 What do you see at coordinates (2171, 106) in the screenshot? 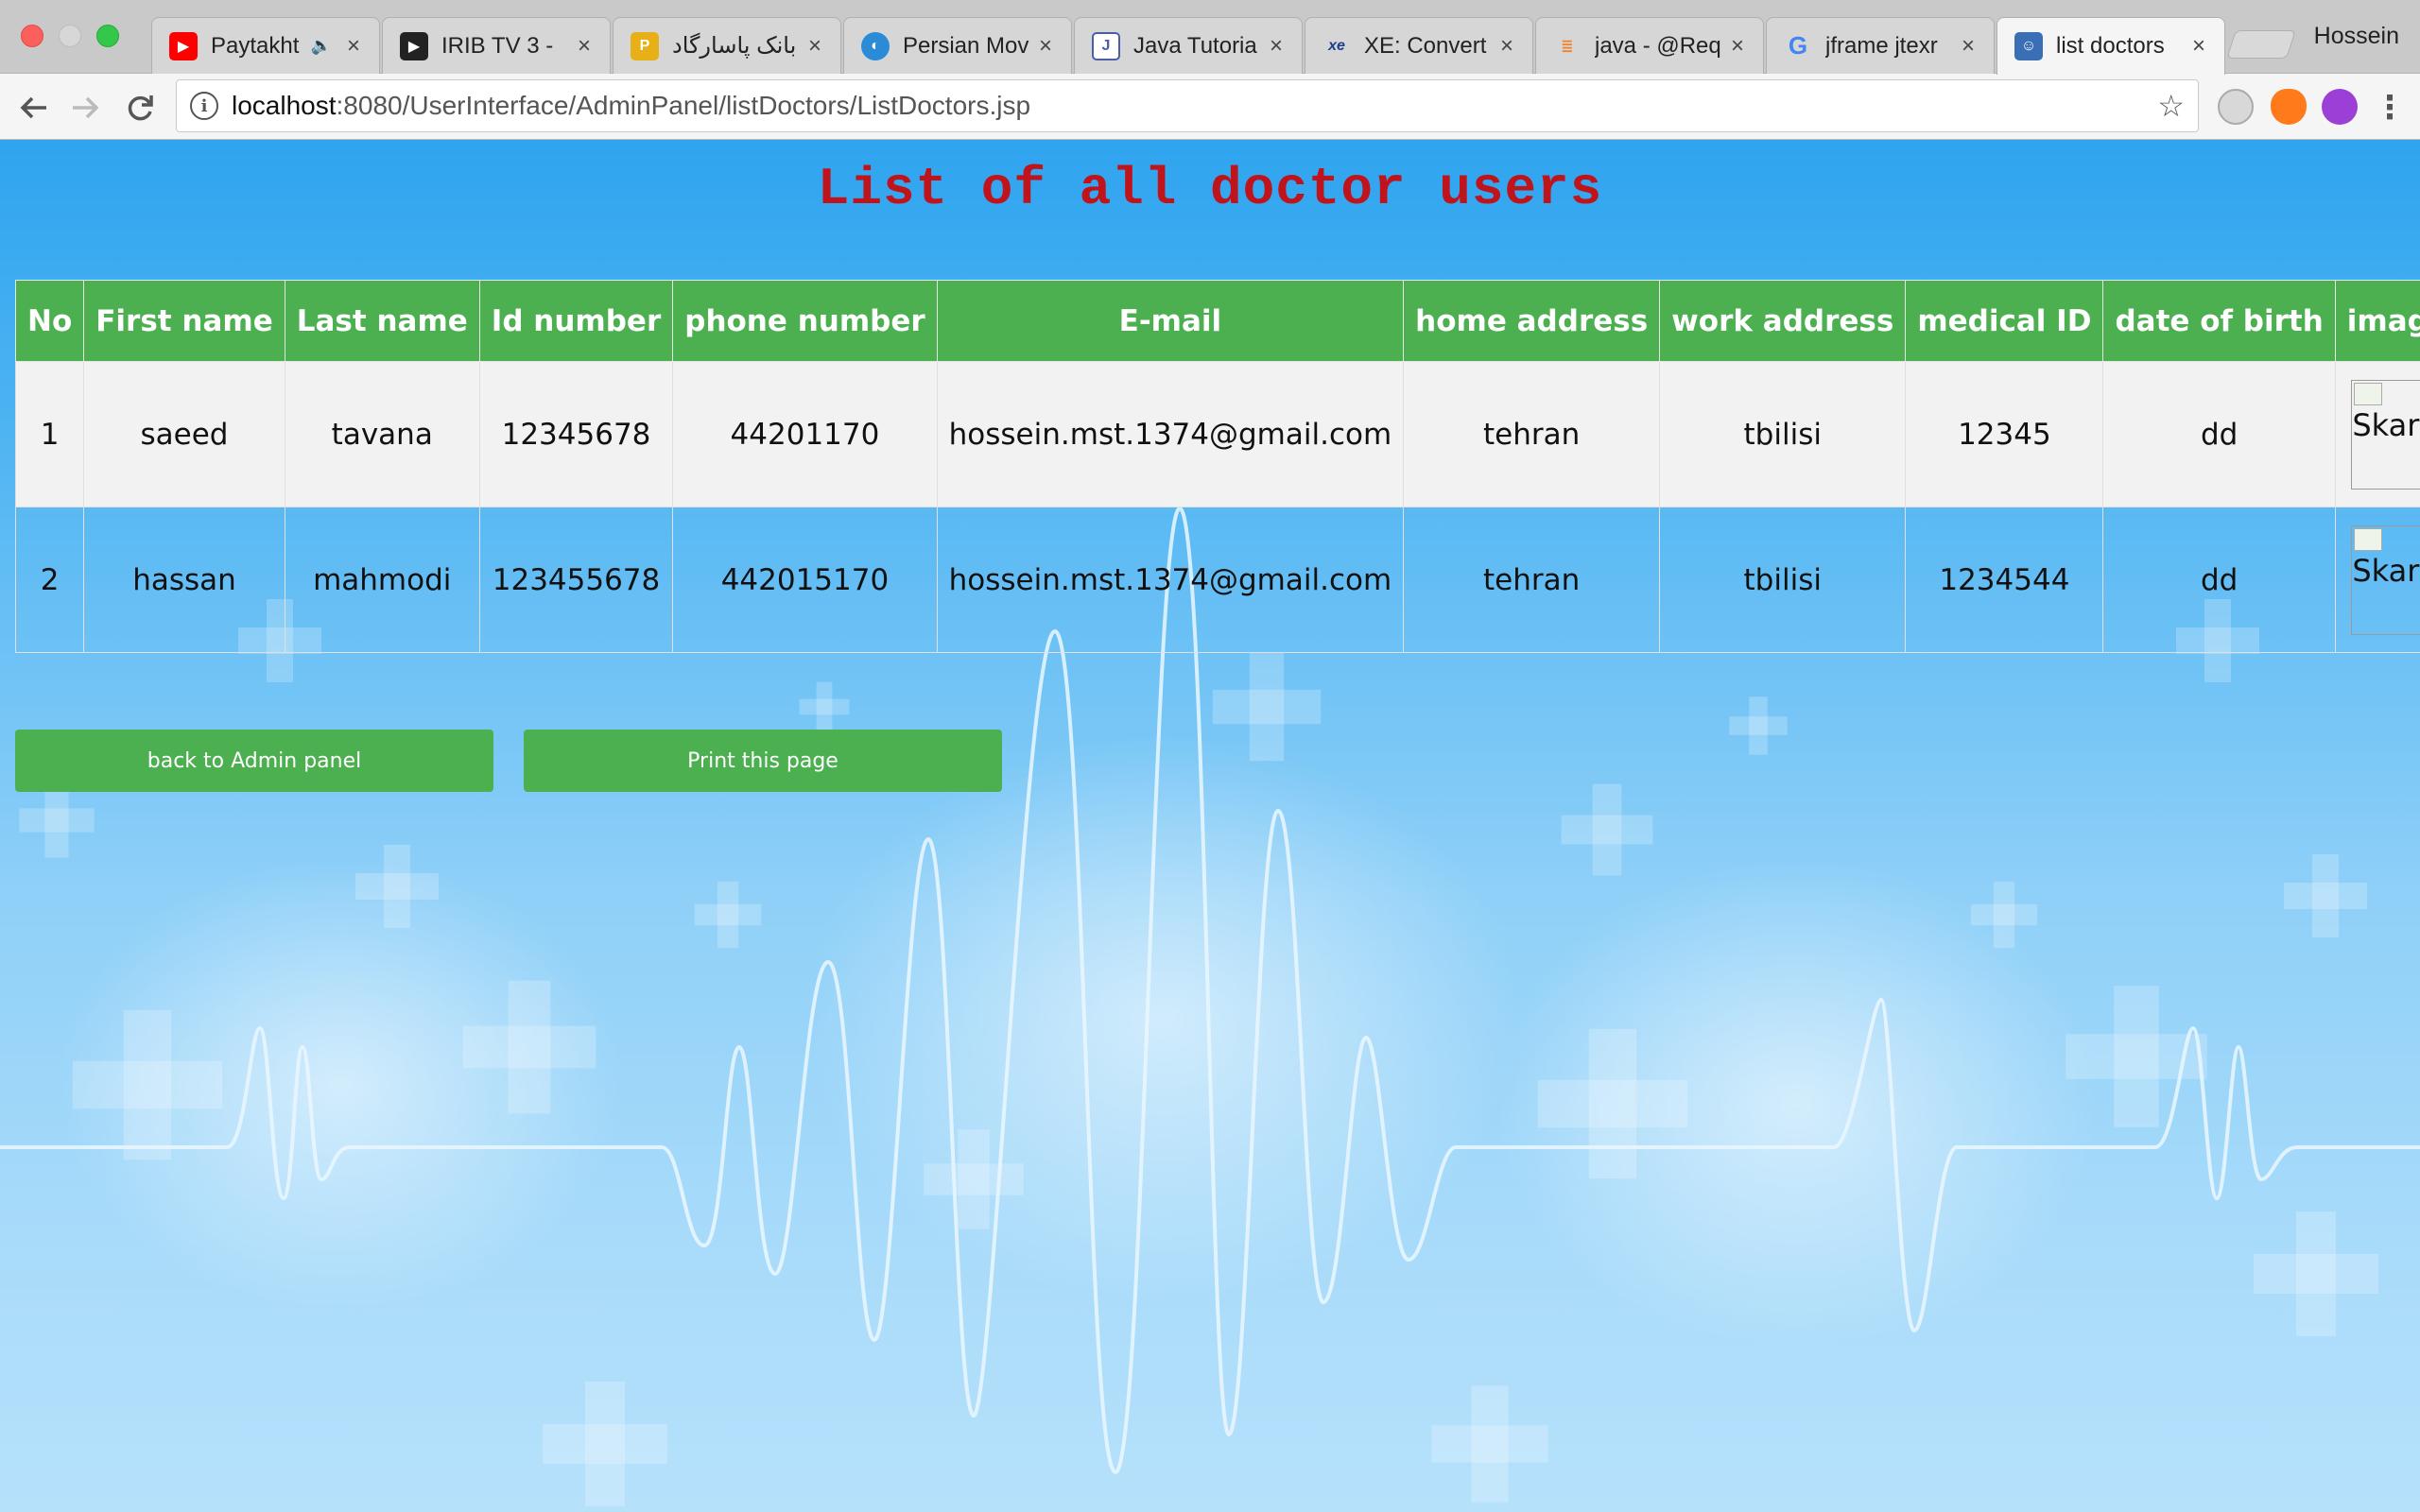
I see `bookmark-star-icon: ☆` at bounding box center [2171, 106].